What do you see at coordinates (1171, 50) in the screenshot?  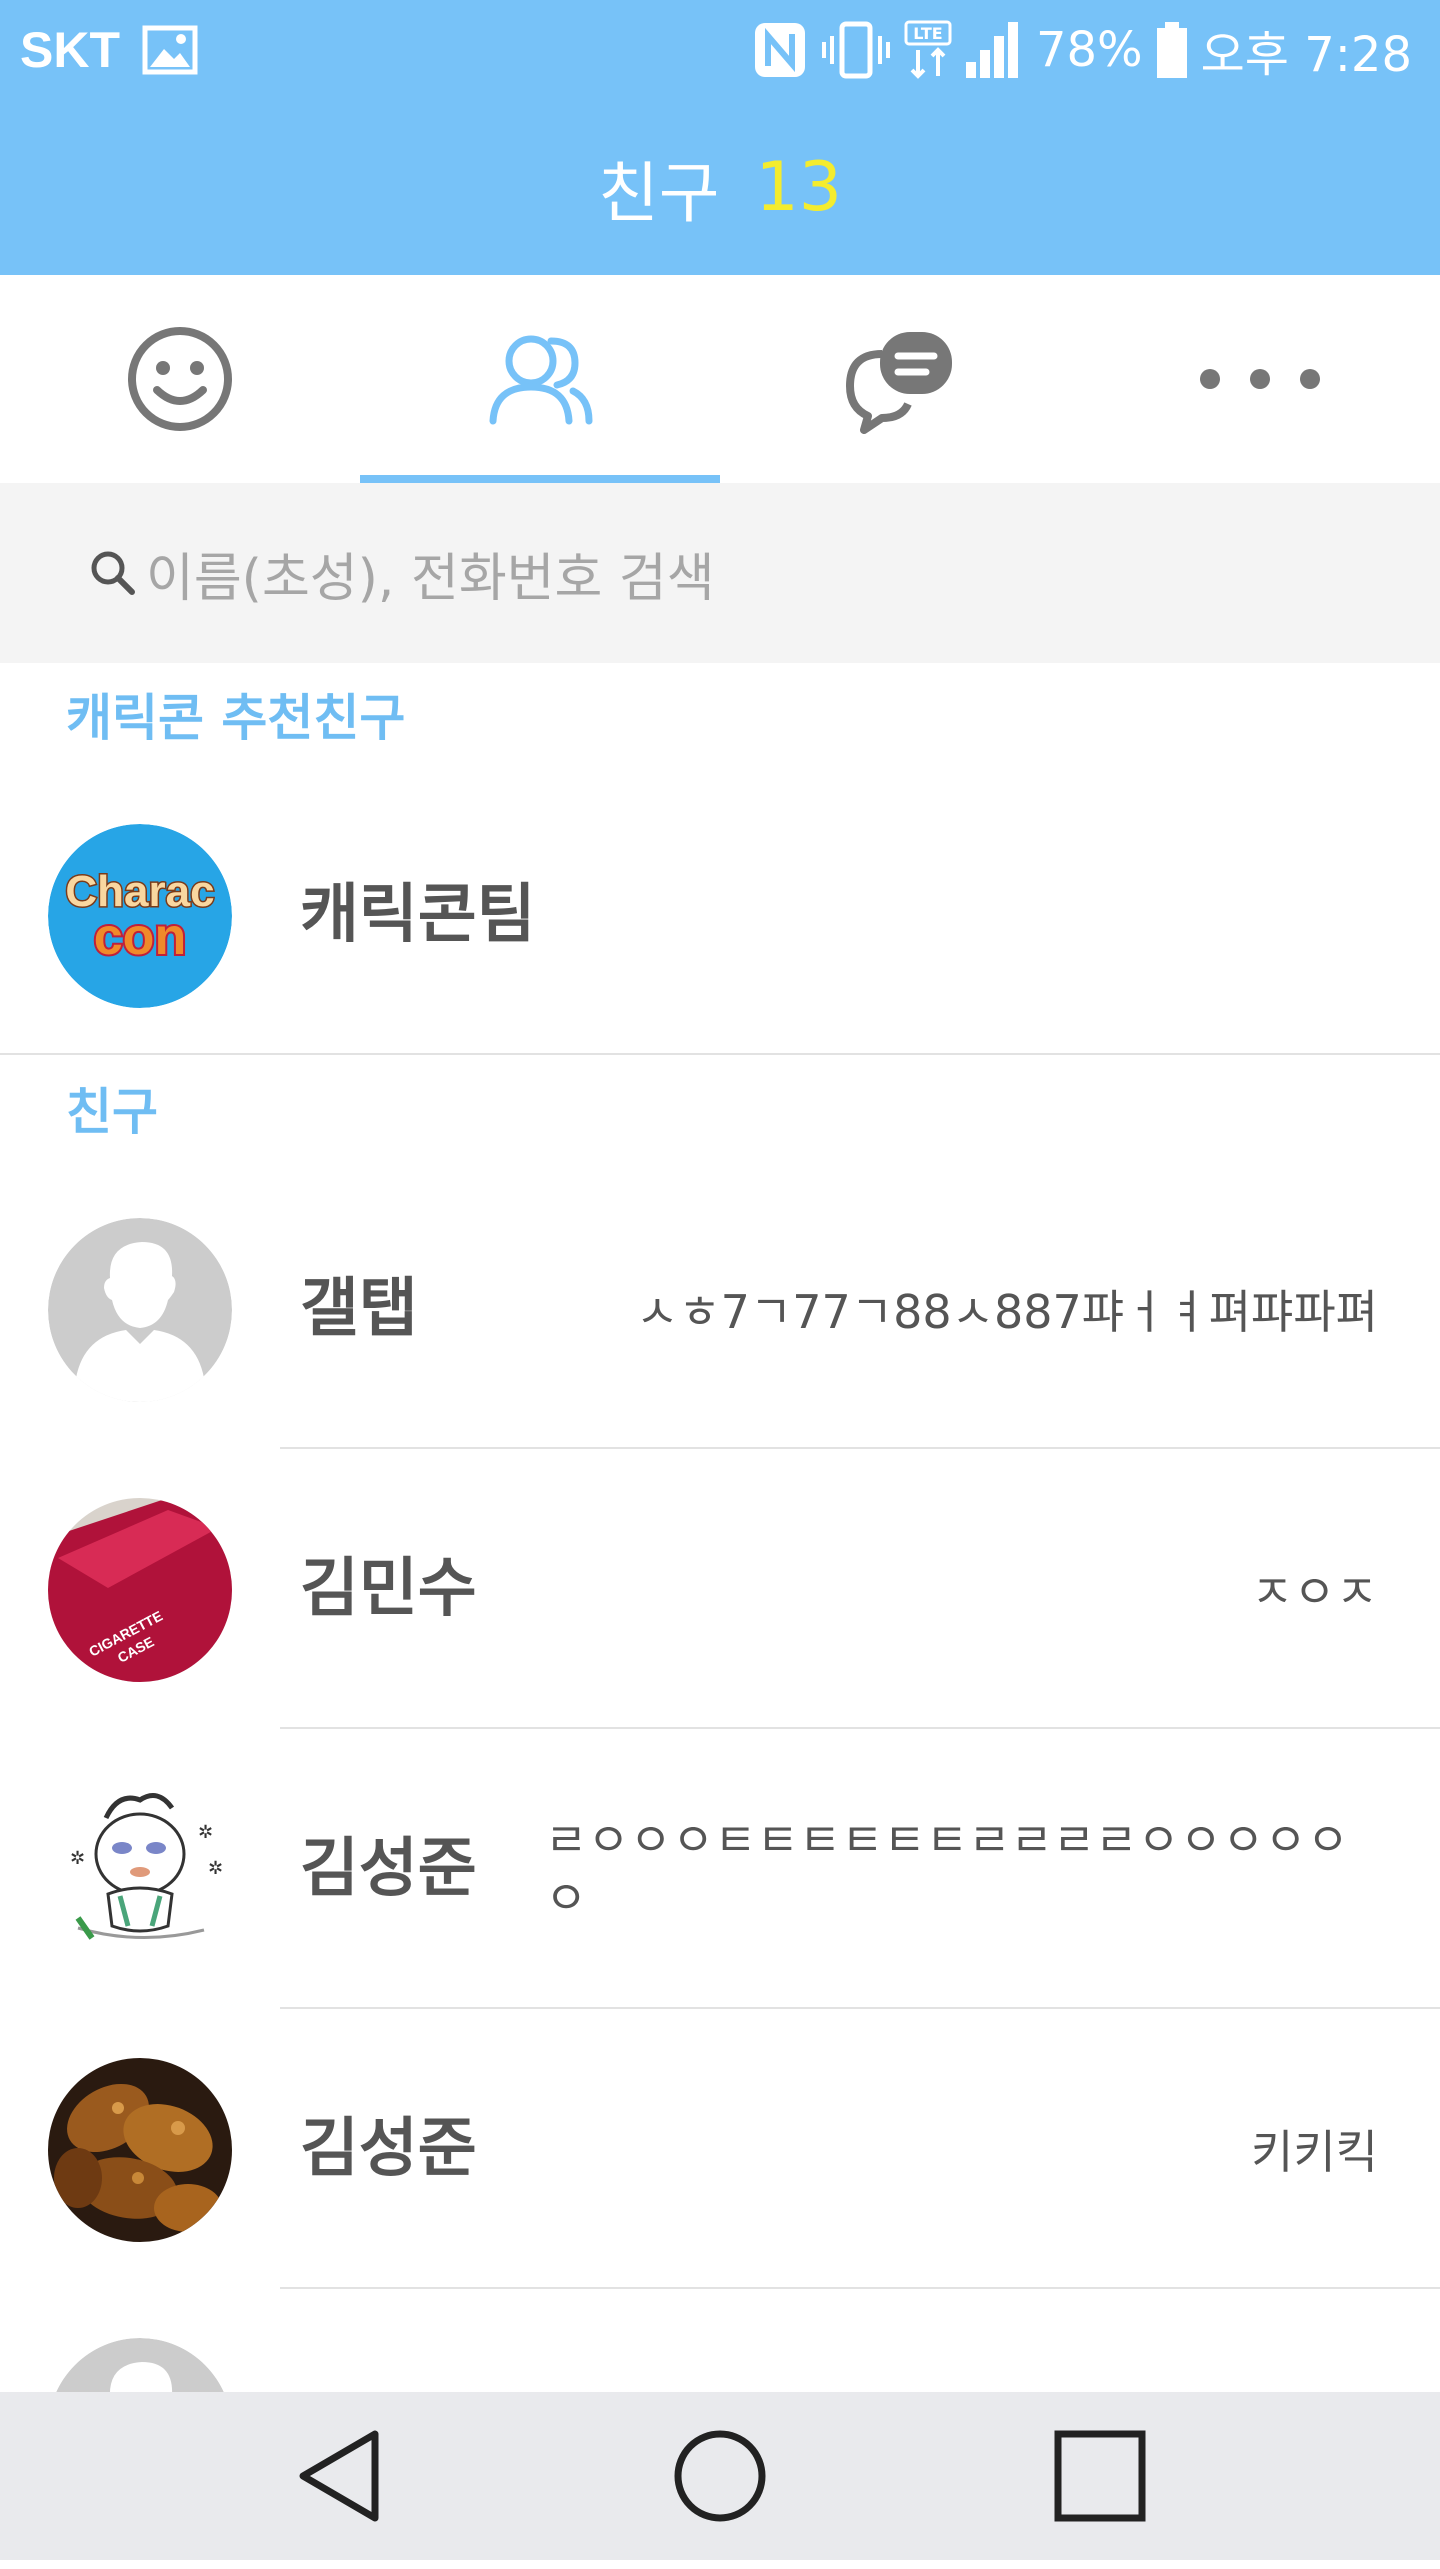 I see `battery-icon` at bounding box center [1171, 50].